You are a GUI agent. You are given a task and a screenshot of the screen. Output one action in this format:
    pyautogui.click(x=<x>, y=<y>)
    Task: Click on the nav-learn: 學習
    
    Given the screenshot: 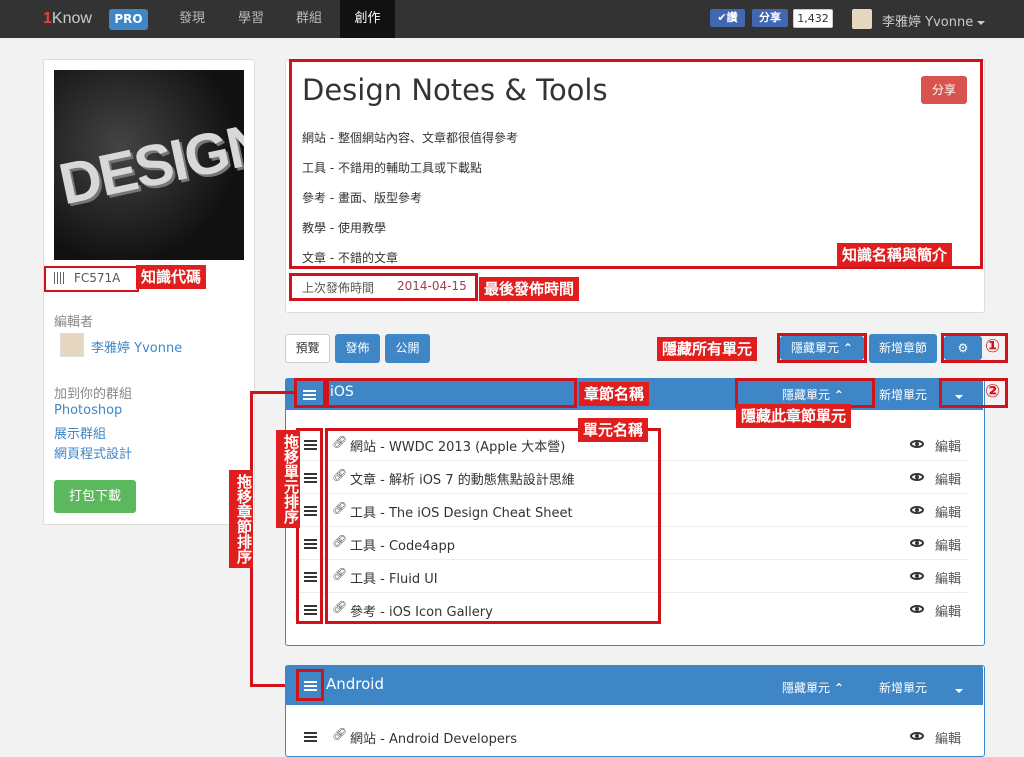 What is the action you would take?
    pyautogui.click(x=251, y=19)
    